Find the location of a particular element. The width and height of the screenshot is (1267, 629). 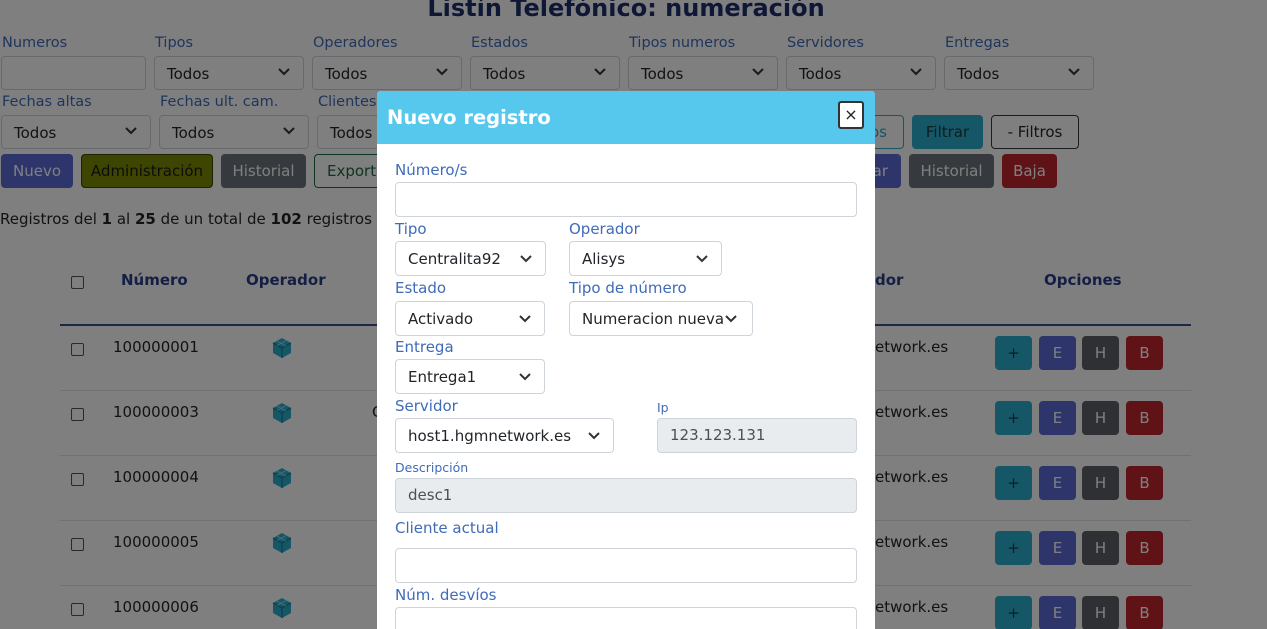

tipo-select: Centralita92 is located at coordinates (470, 258).